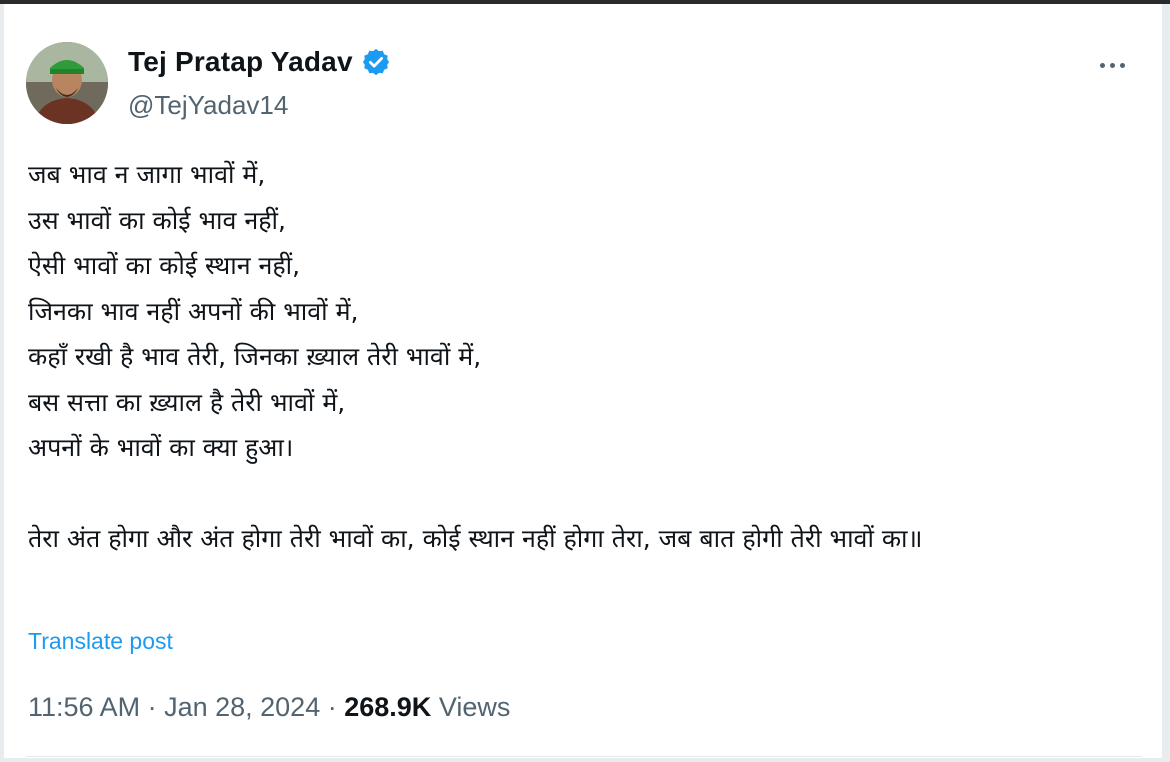  What do you see at coordinates (474, 707) in the screenshot?
I see `views-label: Views` at bounding box center [474, 707].